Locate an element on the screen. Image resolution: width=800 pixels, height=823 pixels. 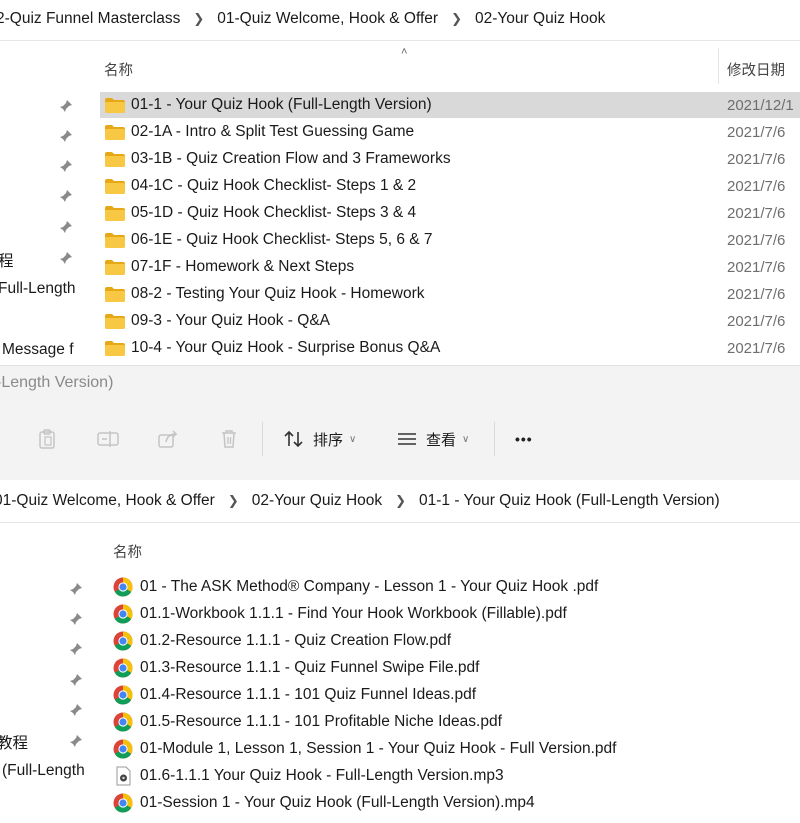
sidebar-item-label: 程 is located at coordinates (7, 260).